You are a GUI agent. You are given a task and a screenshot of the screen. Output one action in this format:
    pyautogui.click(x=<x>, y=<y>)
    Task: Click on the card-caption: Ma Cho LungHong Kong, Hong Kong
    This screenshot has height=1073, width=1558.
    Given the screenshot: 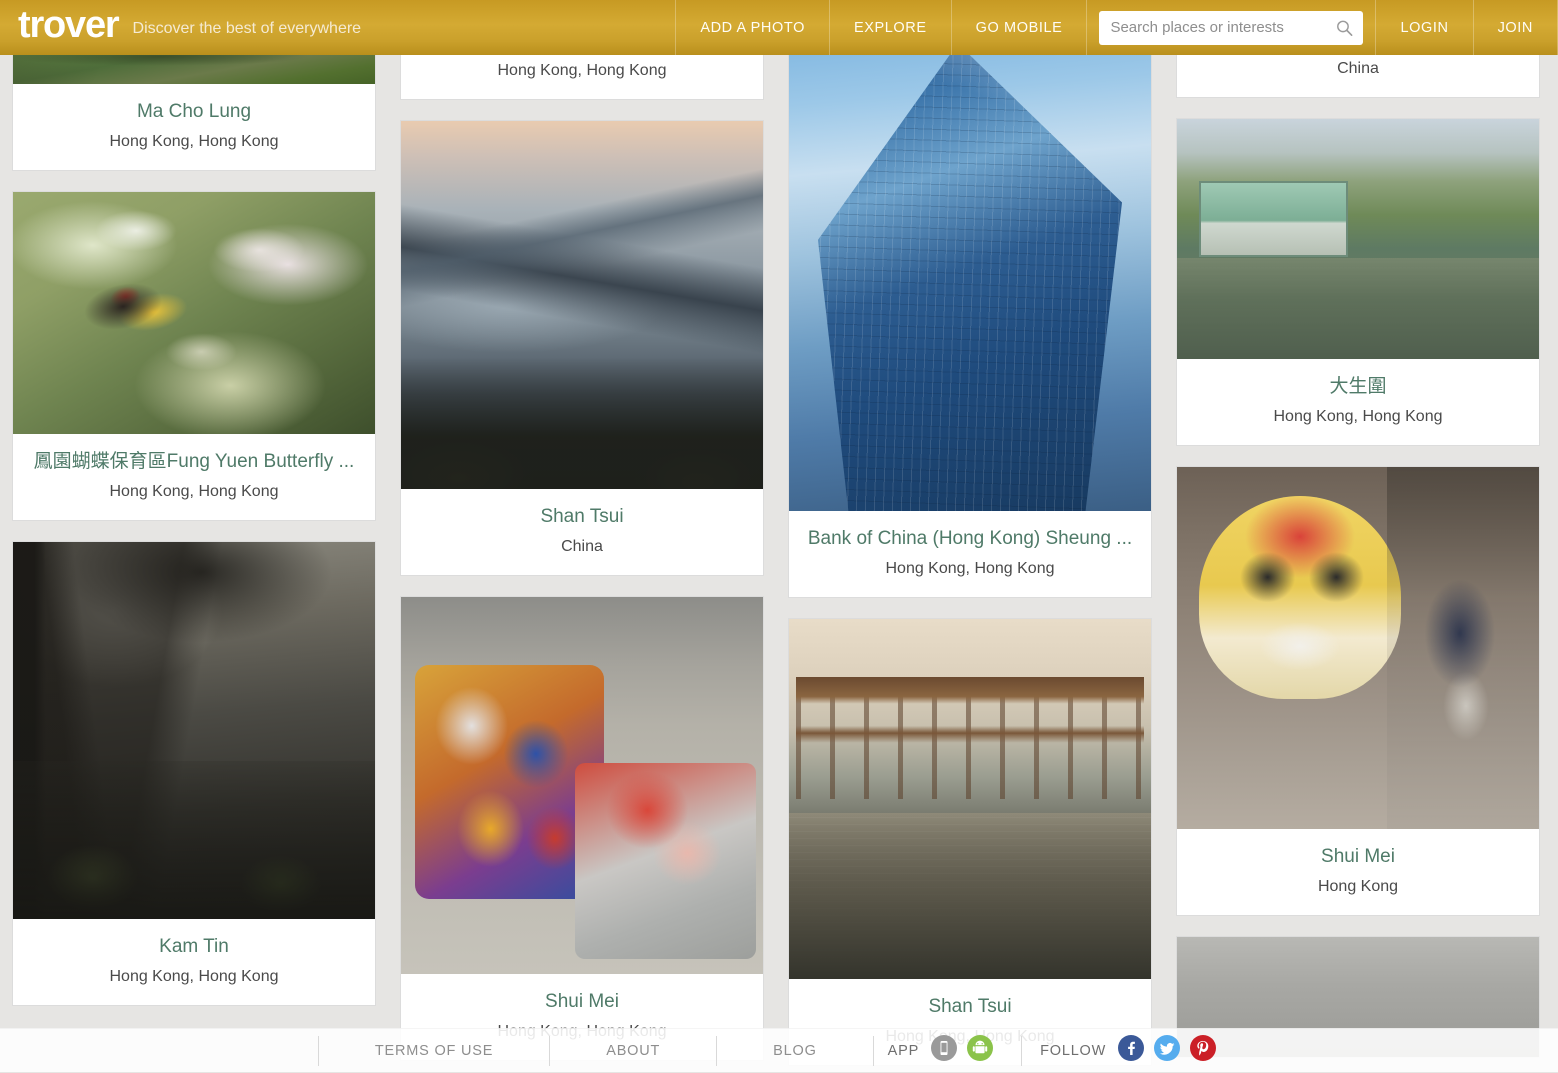 What is the action you would take?
    pyautogui.click(x=582, y=77)
    